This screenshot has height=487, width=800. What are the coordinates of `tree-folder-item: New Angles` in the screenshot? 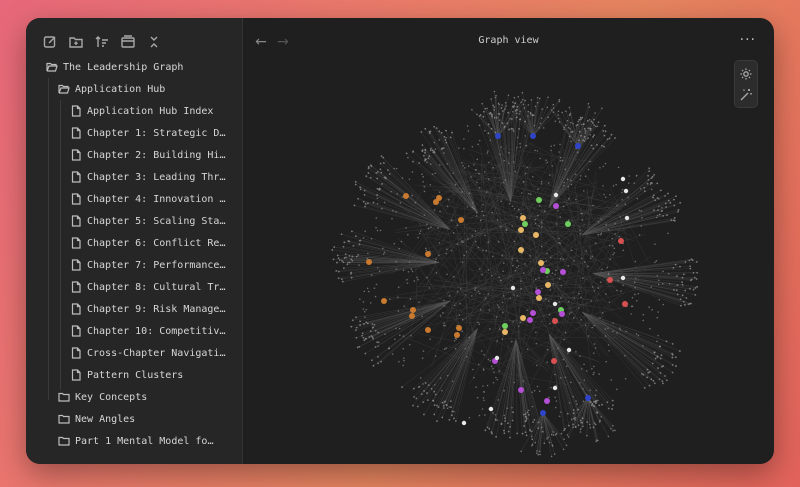 It's located at (134, 419).